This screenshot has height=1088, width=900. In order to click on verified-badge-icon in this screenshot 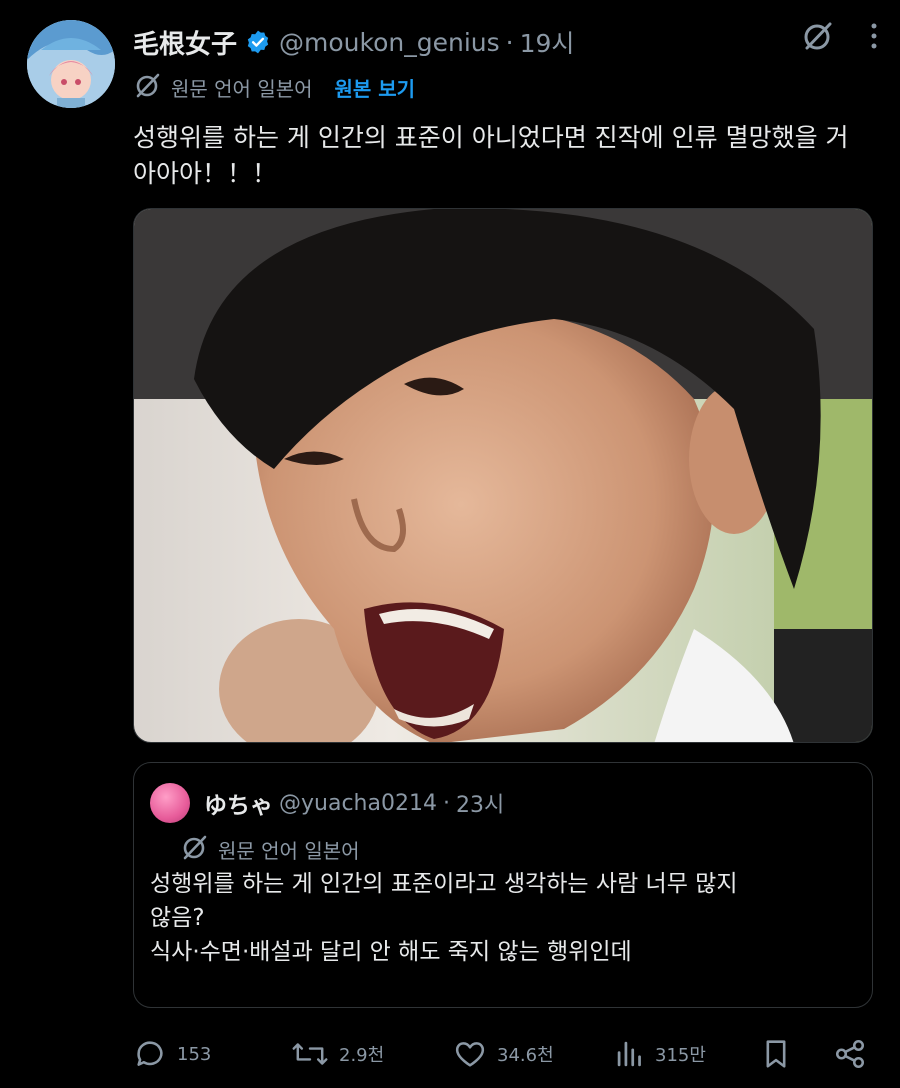, I will do `click(258, 42)`.